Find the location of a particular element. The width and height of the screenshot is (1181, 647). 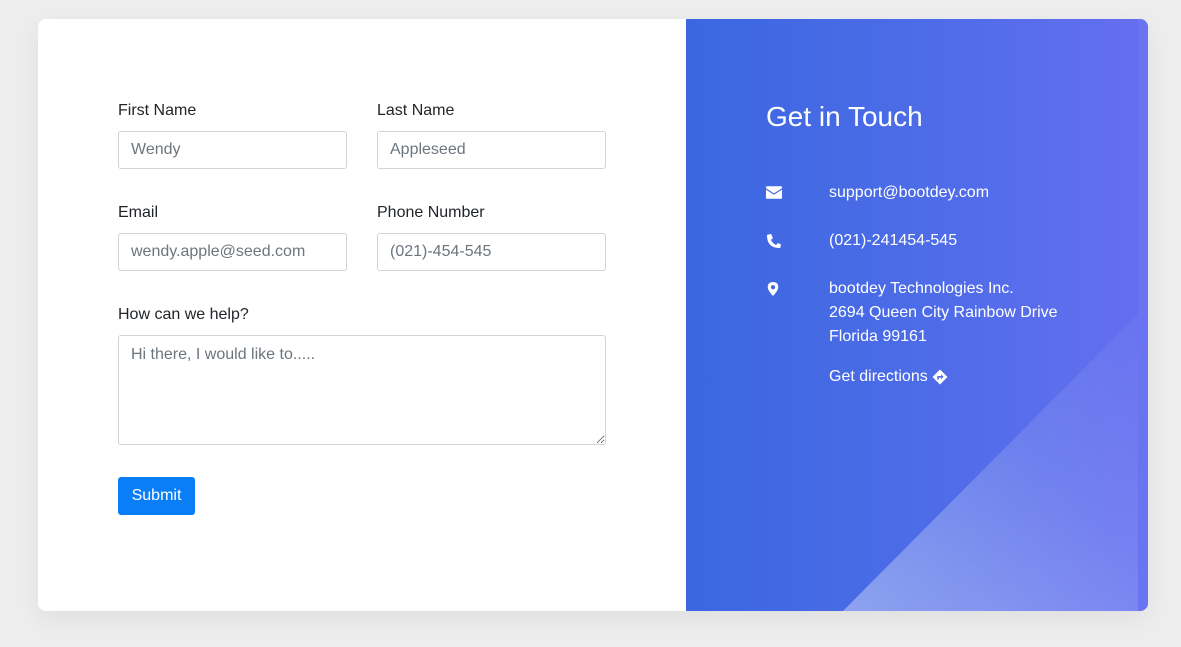

get-directions-link: Get directions is located at coordinates (888, 377).